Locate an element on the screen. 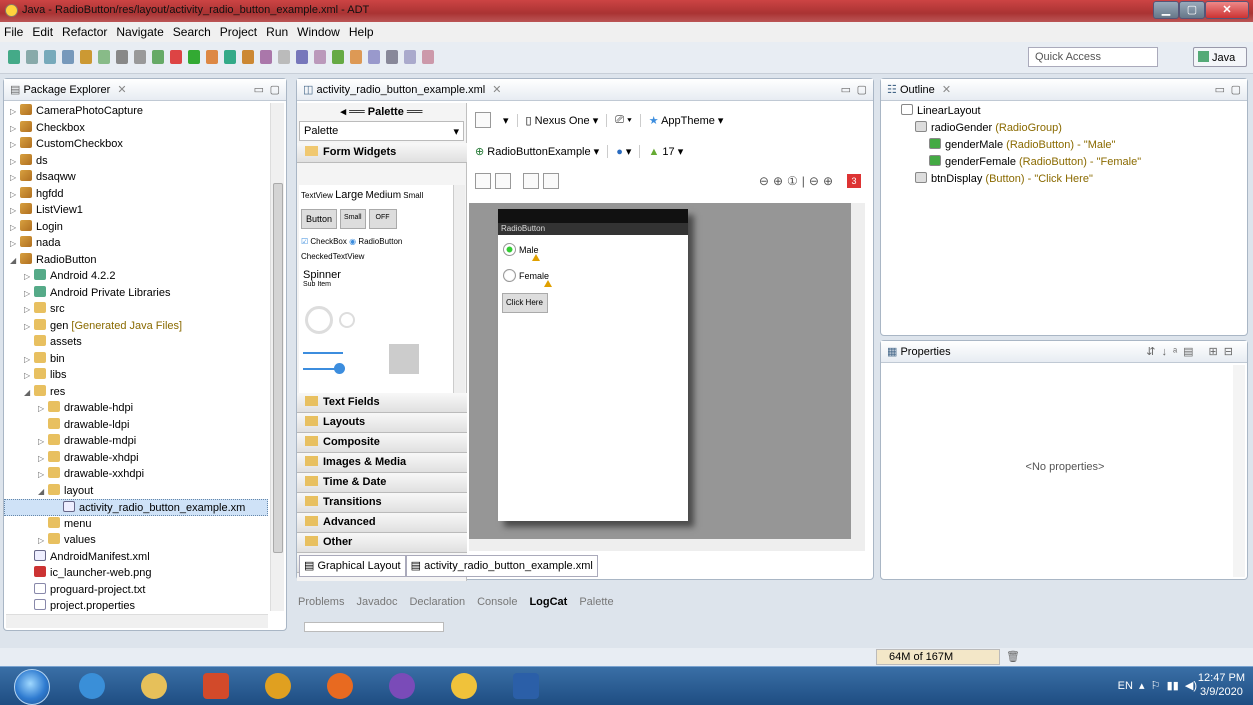 The width and height of the screenshot is (1253, 705). tree-item: drawable-ldpi is located at coordinates (136, 425).